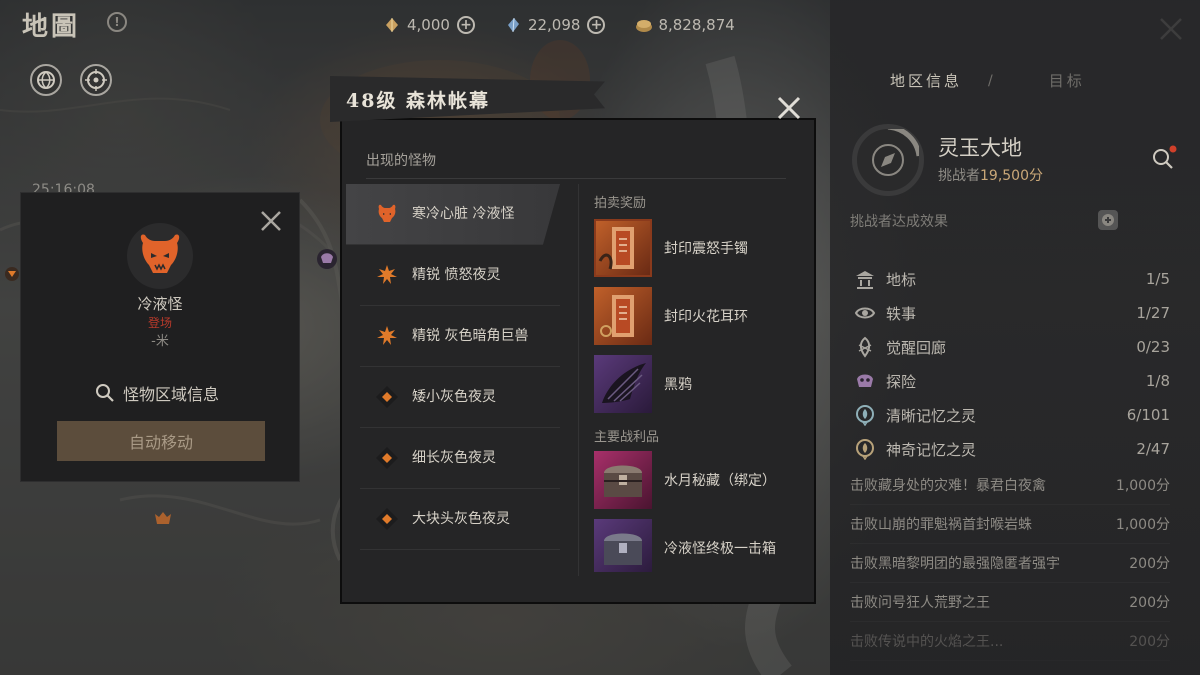 The height and width of the screenshot is (675, 1200). I want to click on monster-info-card: 冷液怪 登场 -米 怪物区域信息 自动移动, so click(160, 337).